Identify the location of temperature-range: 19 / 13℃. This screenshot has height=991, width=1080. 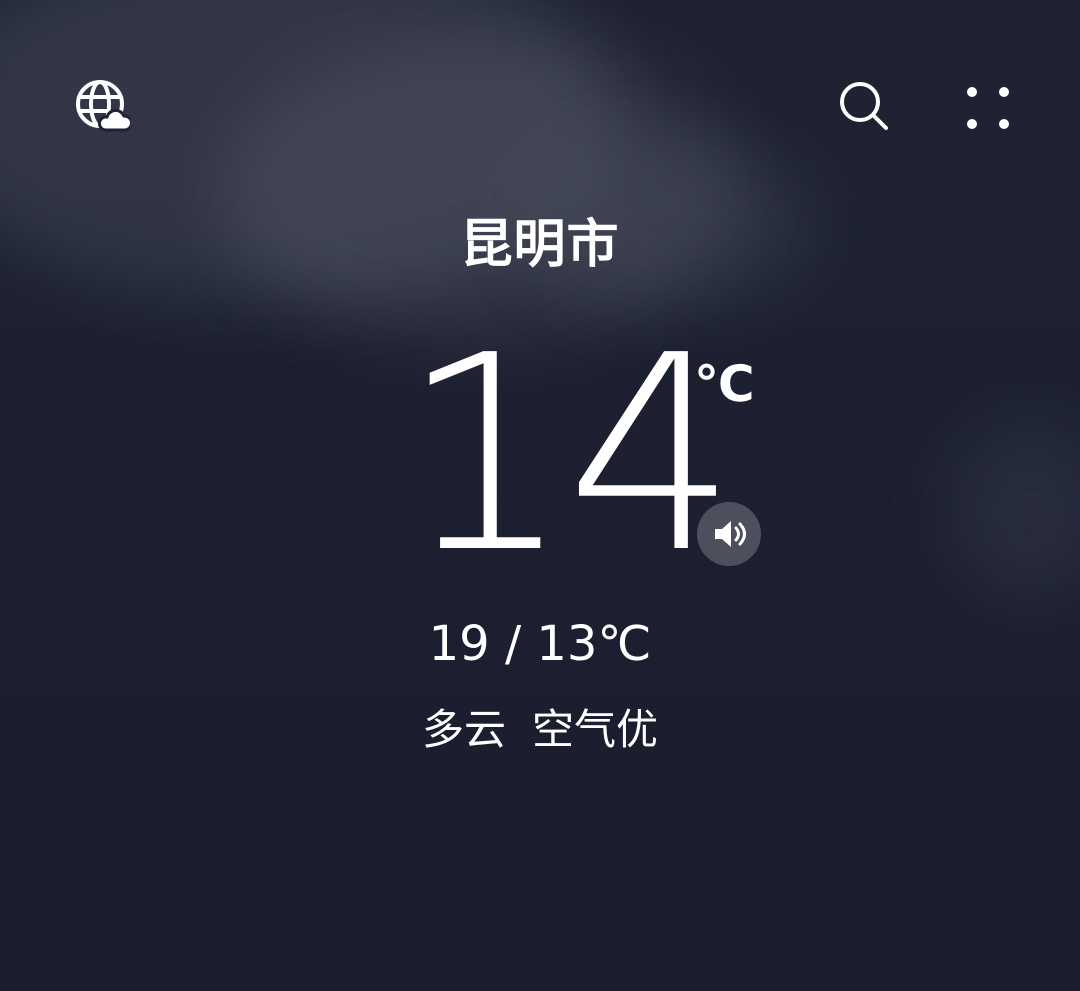
(540, 644).